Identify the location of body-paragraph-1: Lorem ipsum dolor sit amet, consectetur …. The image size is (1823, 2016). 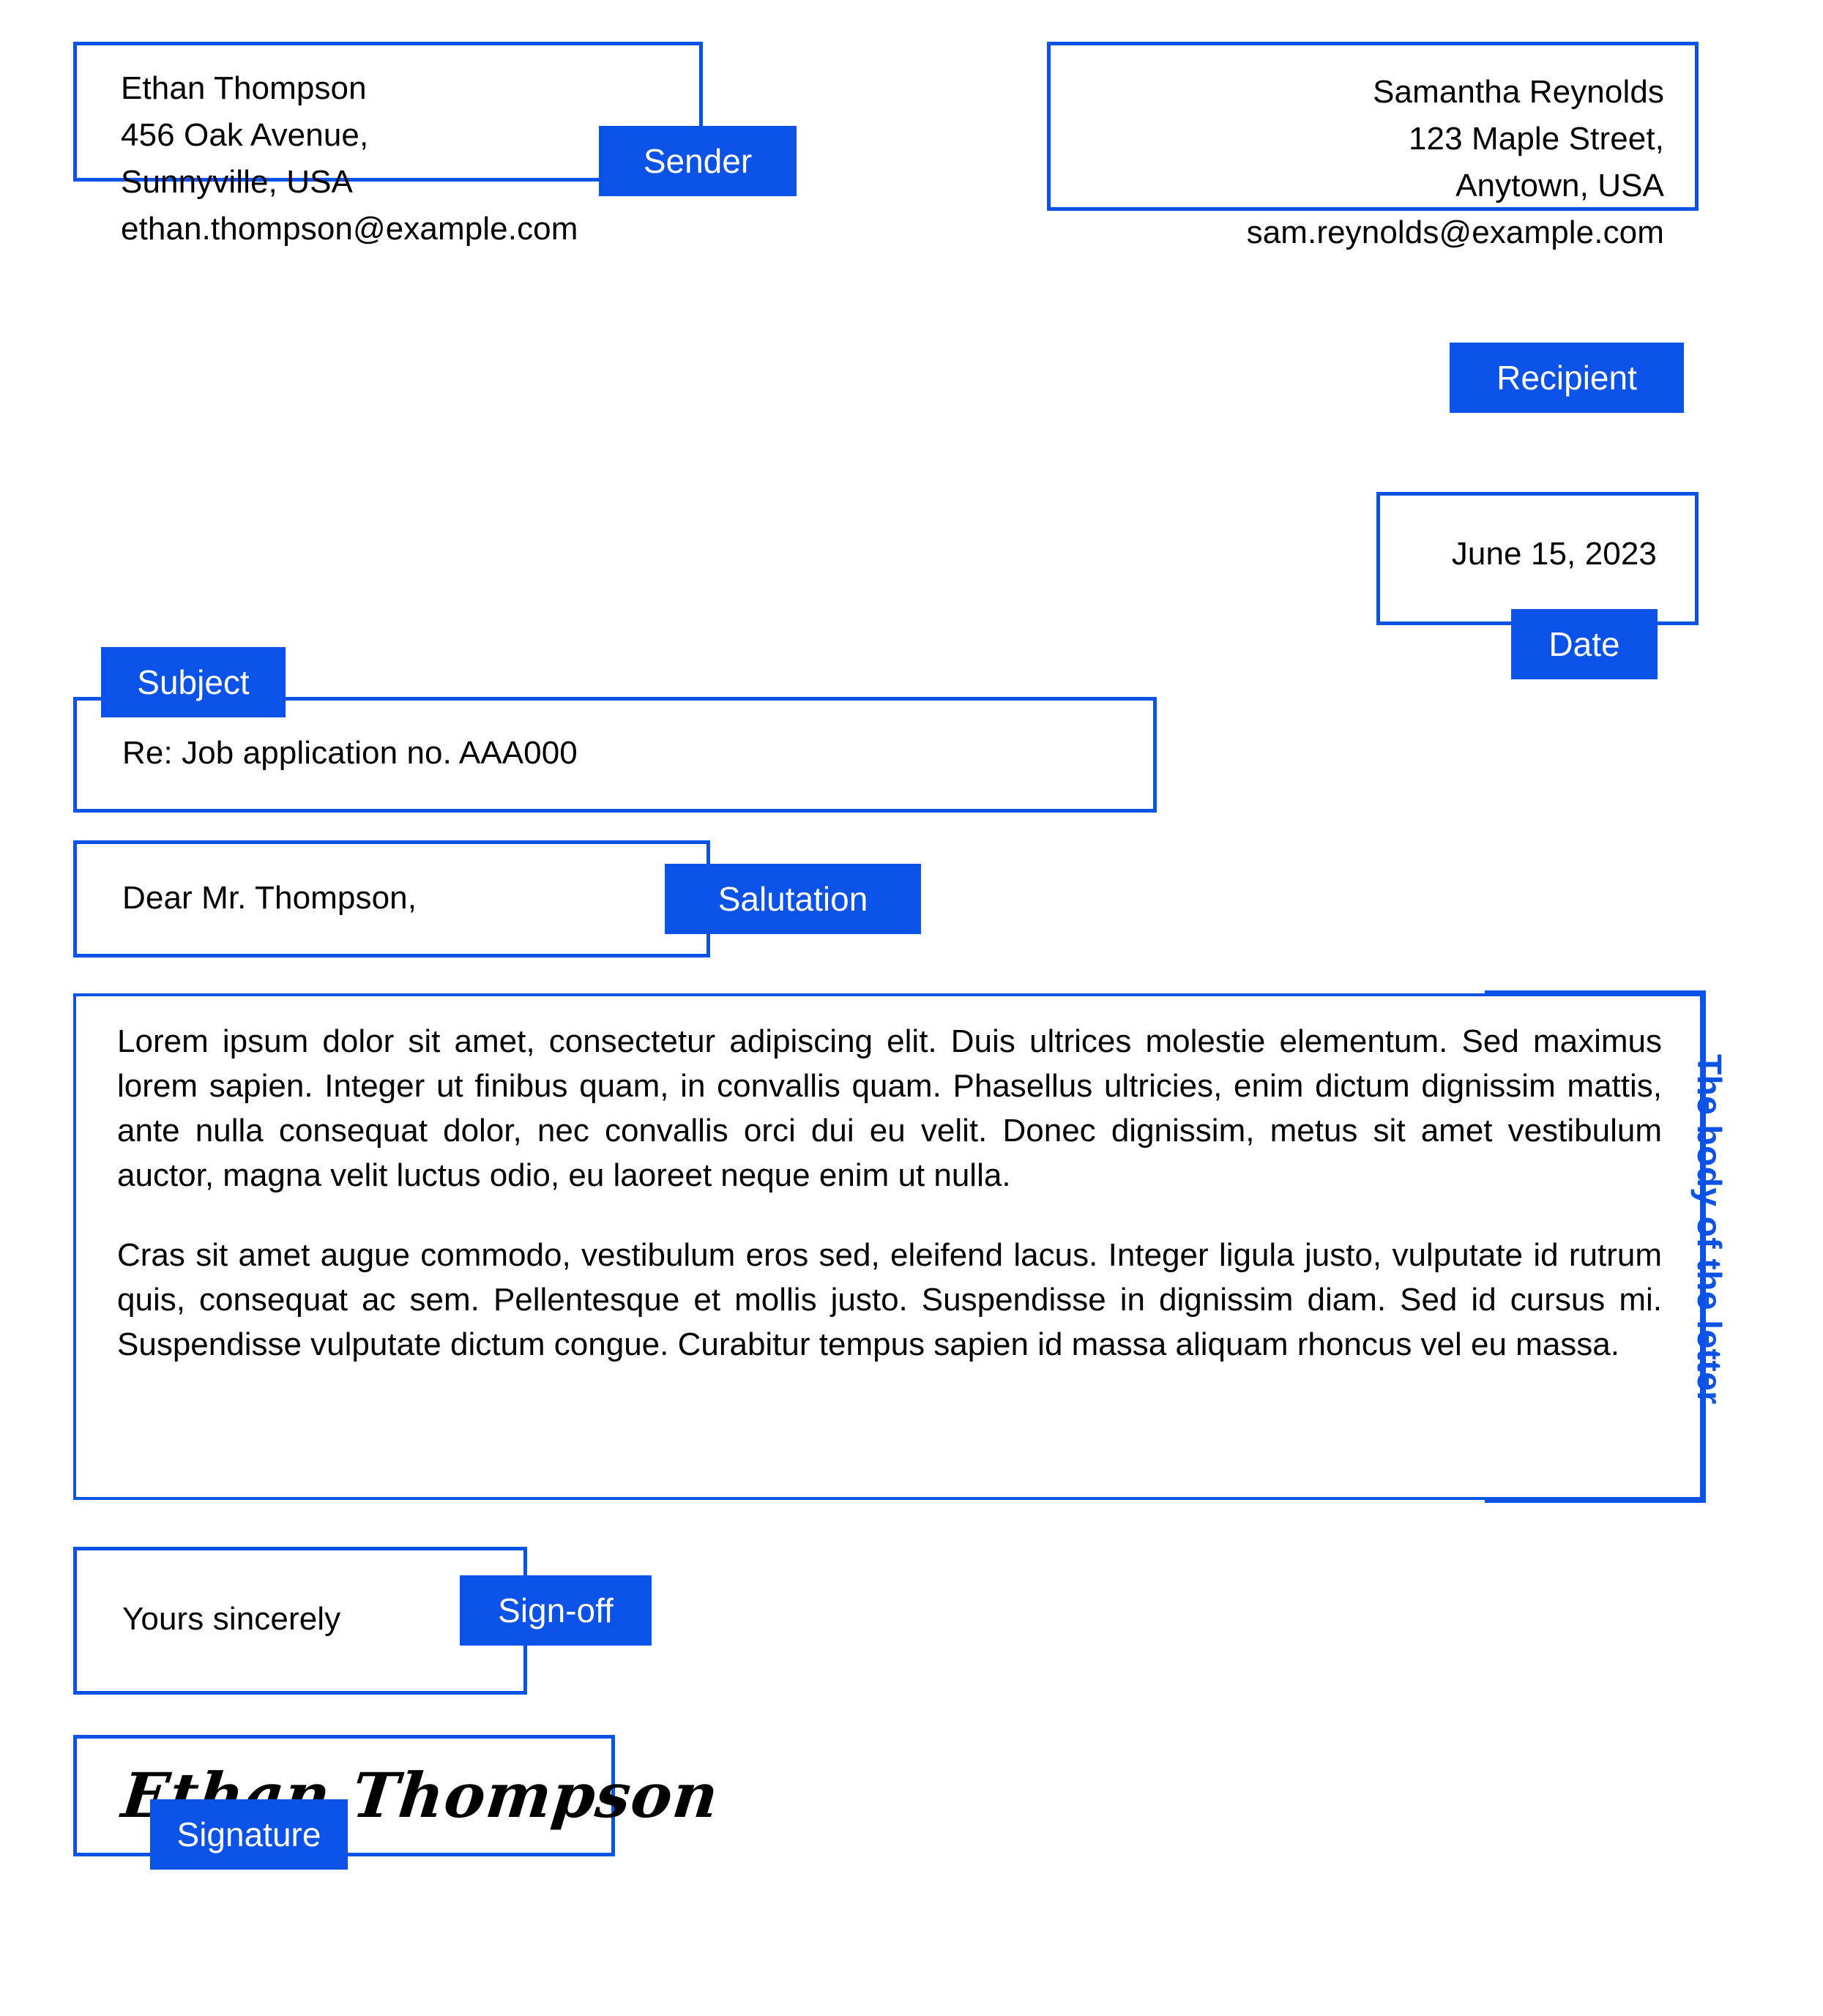
(890, 1108).